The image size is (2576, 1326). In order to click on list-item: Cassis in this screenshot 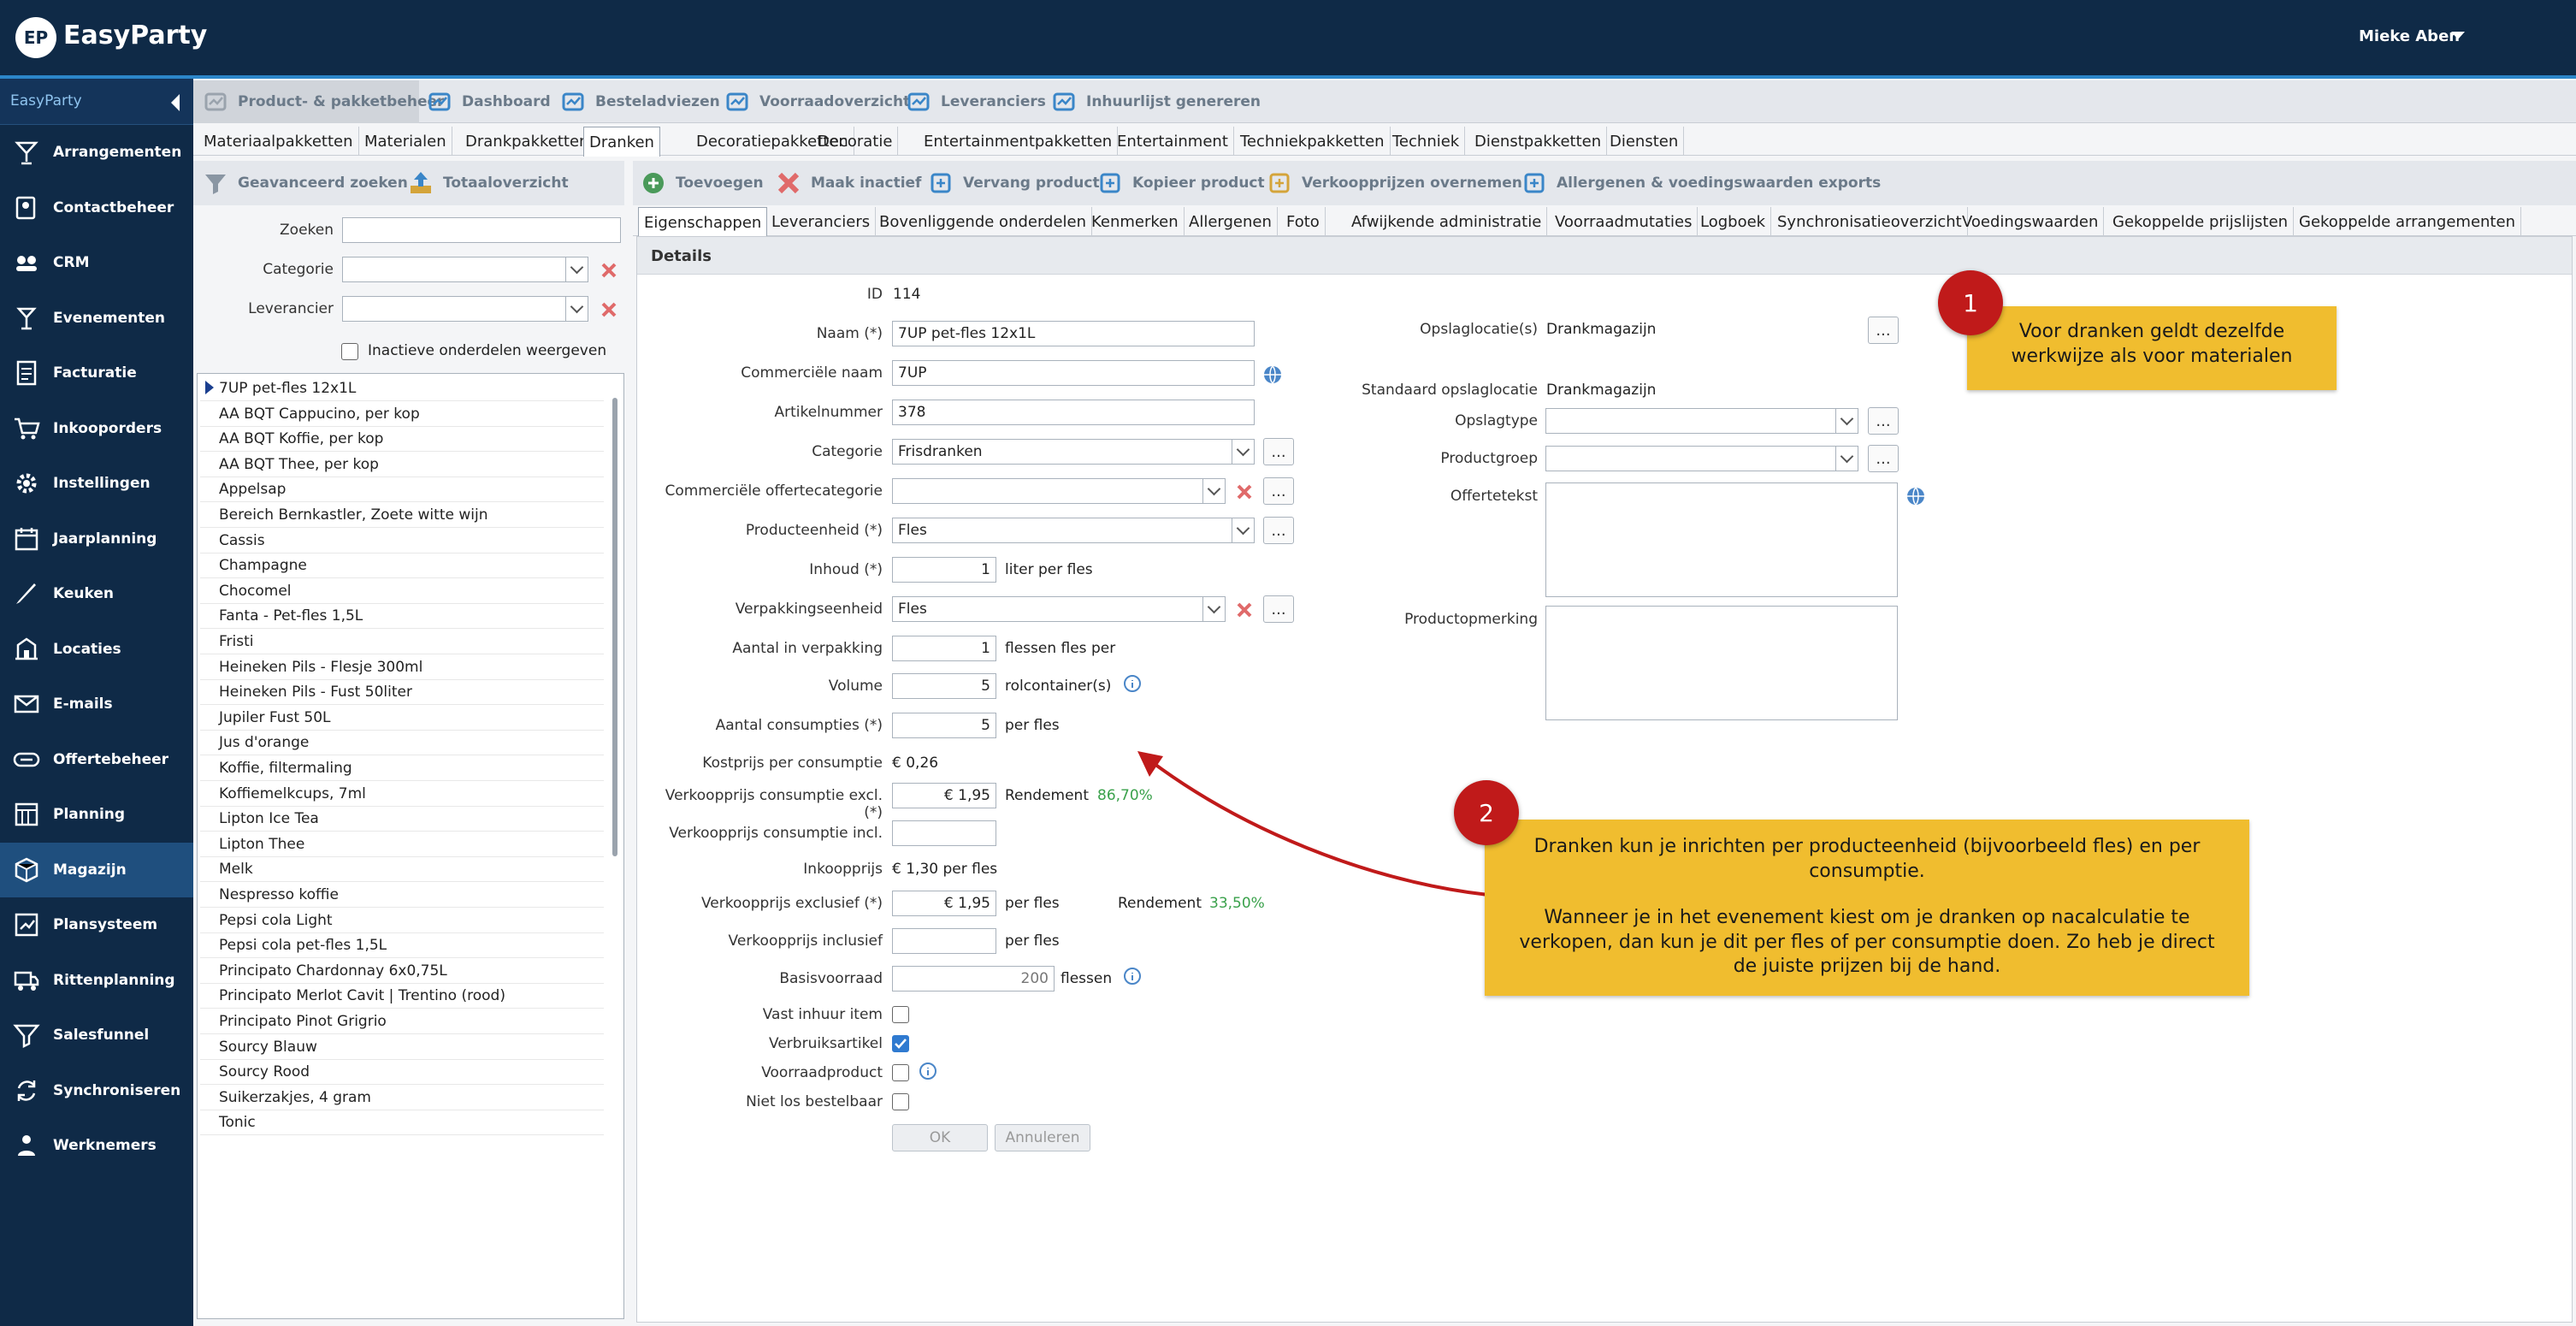, I will do `click(402, 540)`.